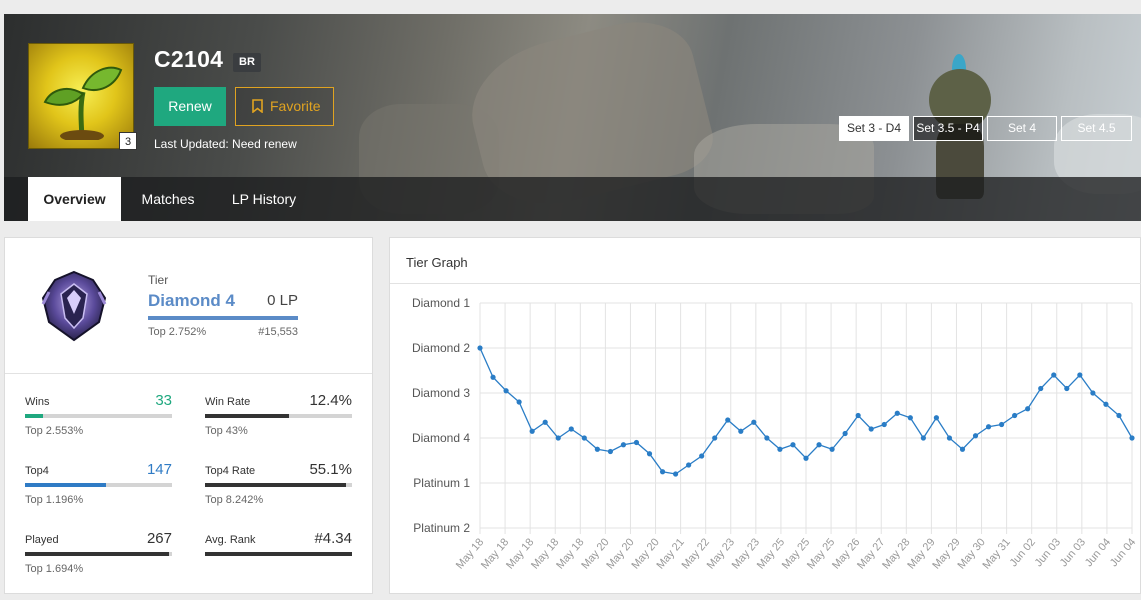  I want to click on diamond-emblem-icon, so click(74, 306).